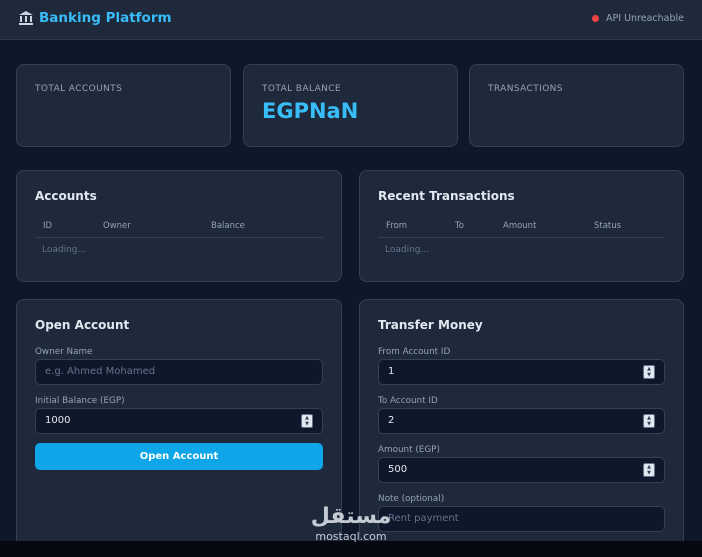 The image size is (702, 557). What do you see at coordinates (596, 18) in the screenshot?
I see `status-dot-icon` at bounding box center [596, 18].